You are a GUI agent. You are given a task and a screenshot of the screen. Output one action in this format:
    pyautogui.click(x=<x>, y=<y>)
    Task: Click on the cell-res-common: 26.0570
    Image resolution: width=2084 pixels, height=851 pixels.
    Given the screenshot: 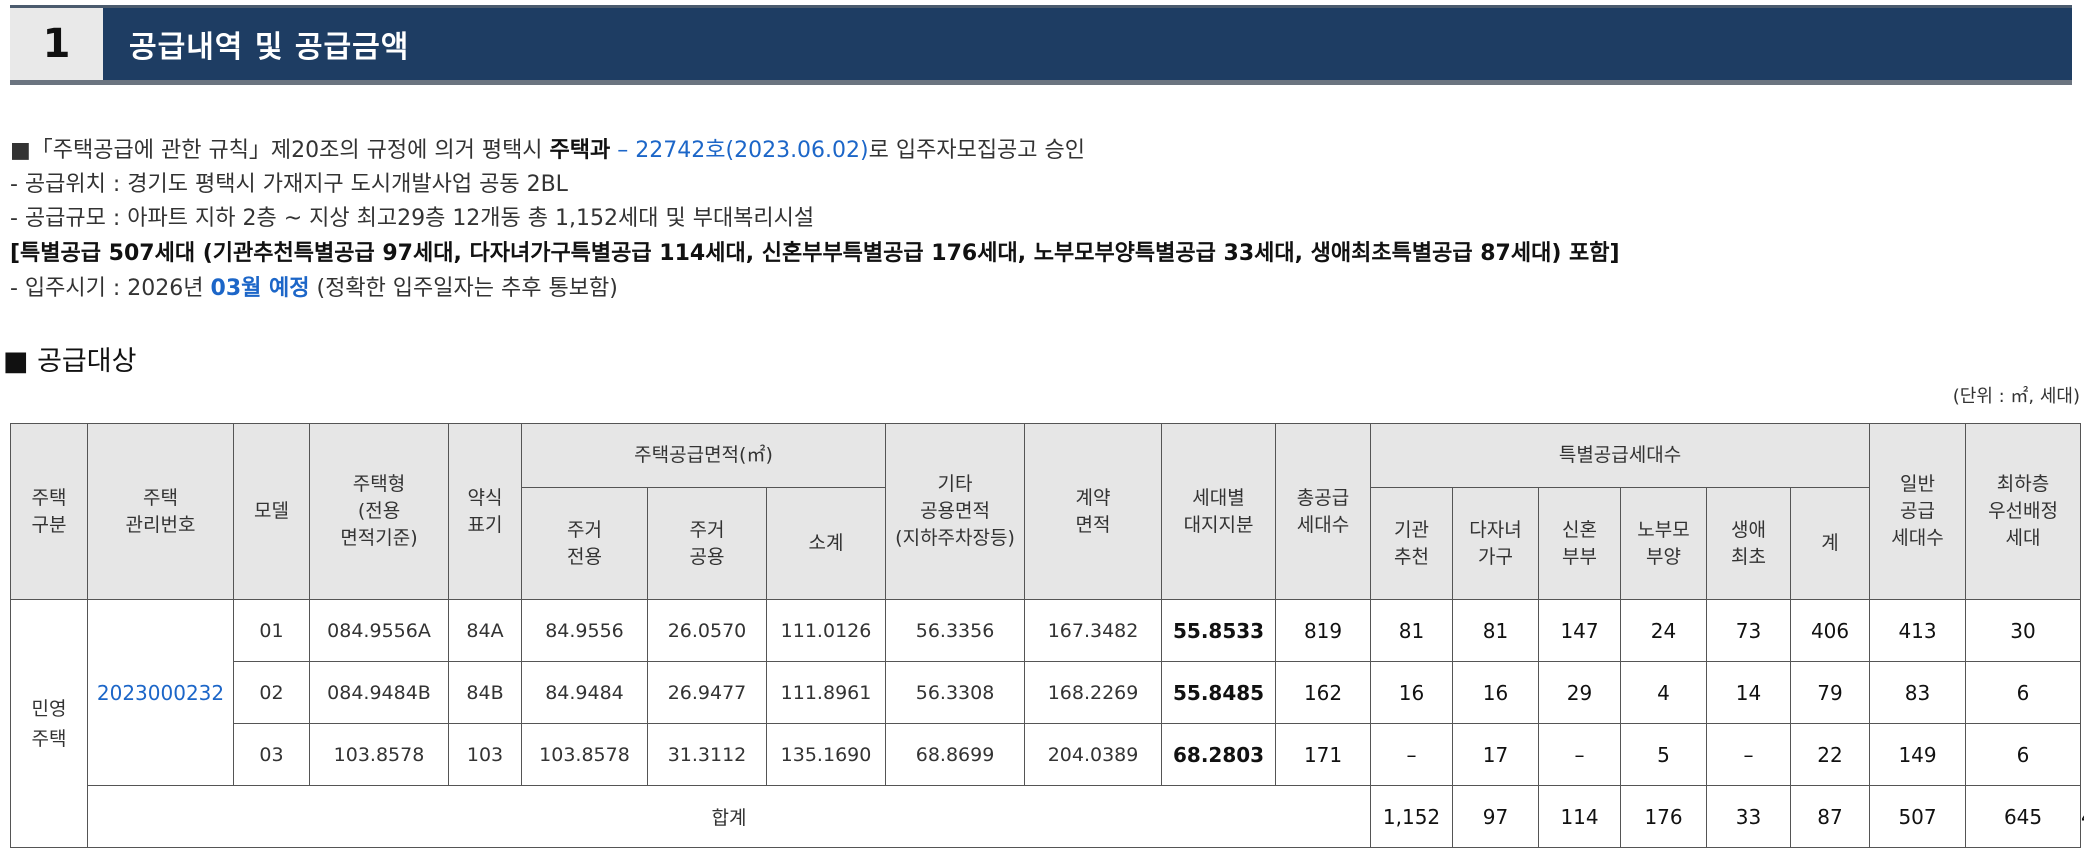 What is the action you would take?
    pyautogui.click(x=707, y=630)
    